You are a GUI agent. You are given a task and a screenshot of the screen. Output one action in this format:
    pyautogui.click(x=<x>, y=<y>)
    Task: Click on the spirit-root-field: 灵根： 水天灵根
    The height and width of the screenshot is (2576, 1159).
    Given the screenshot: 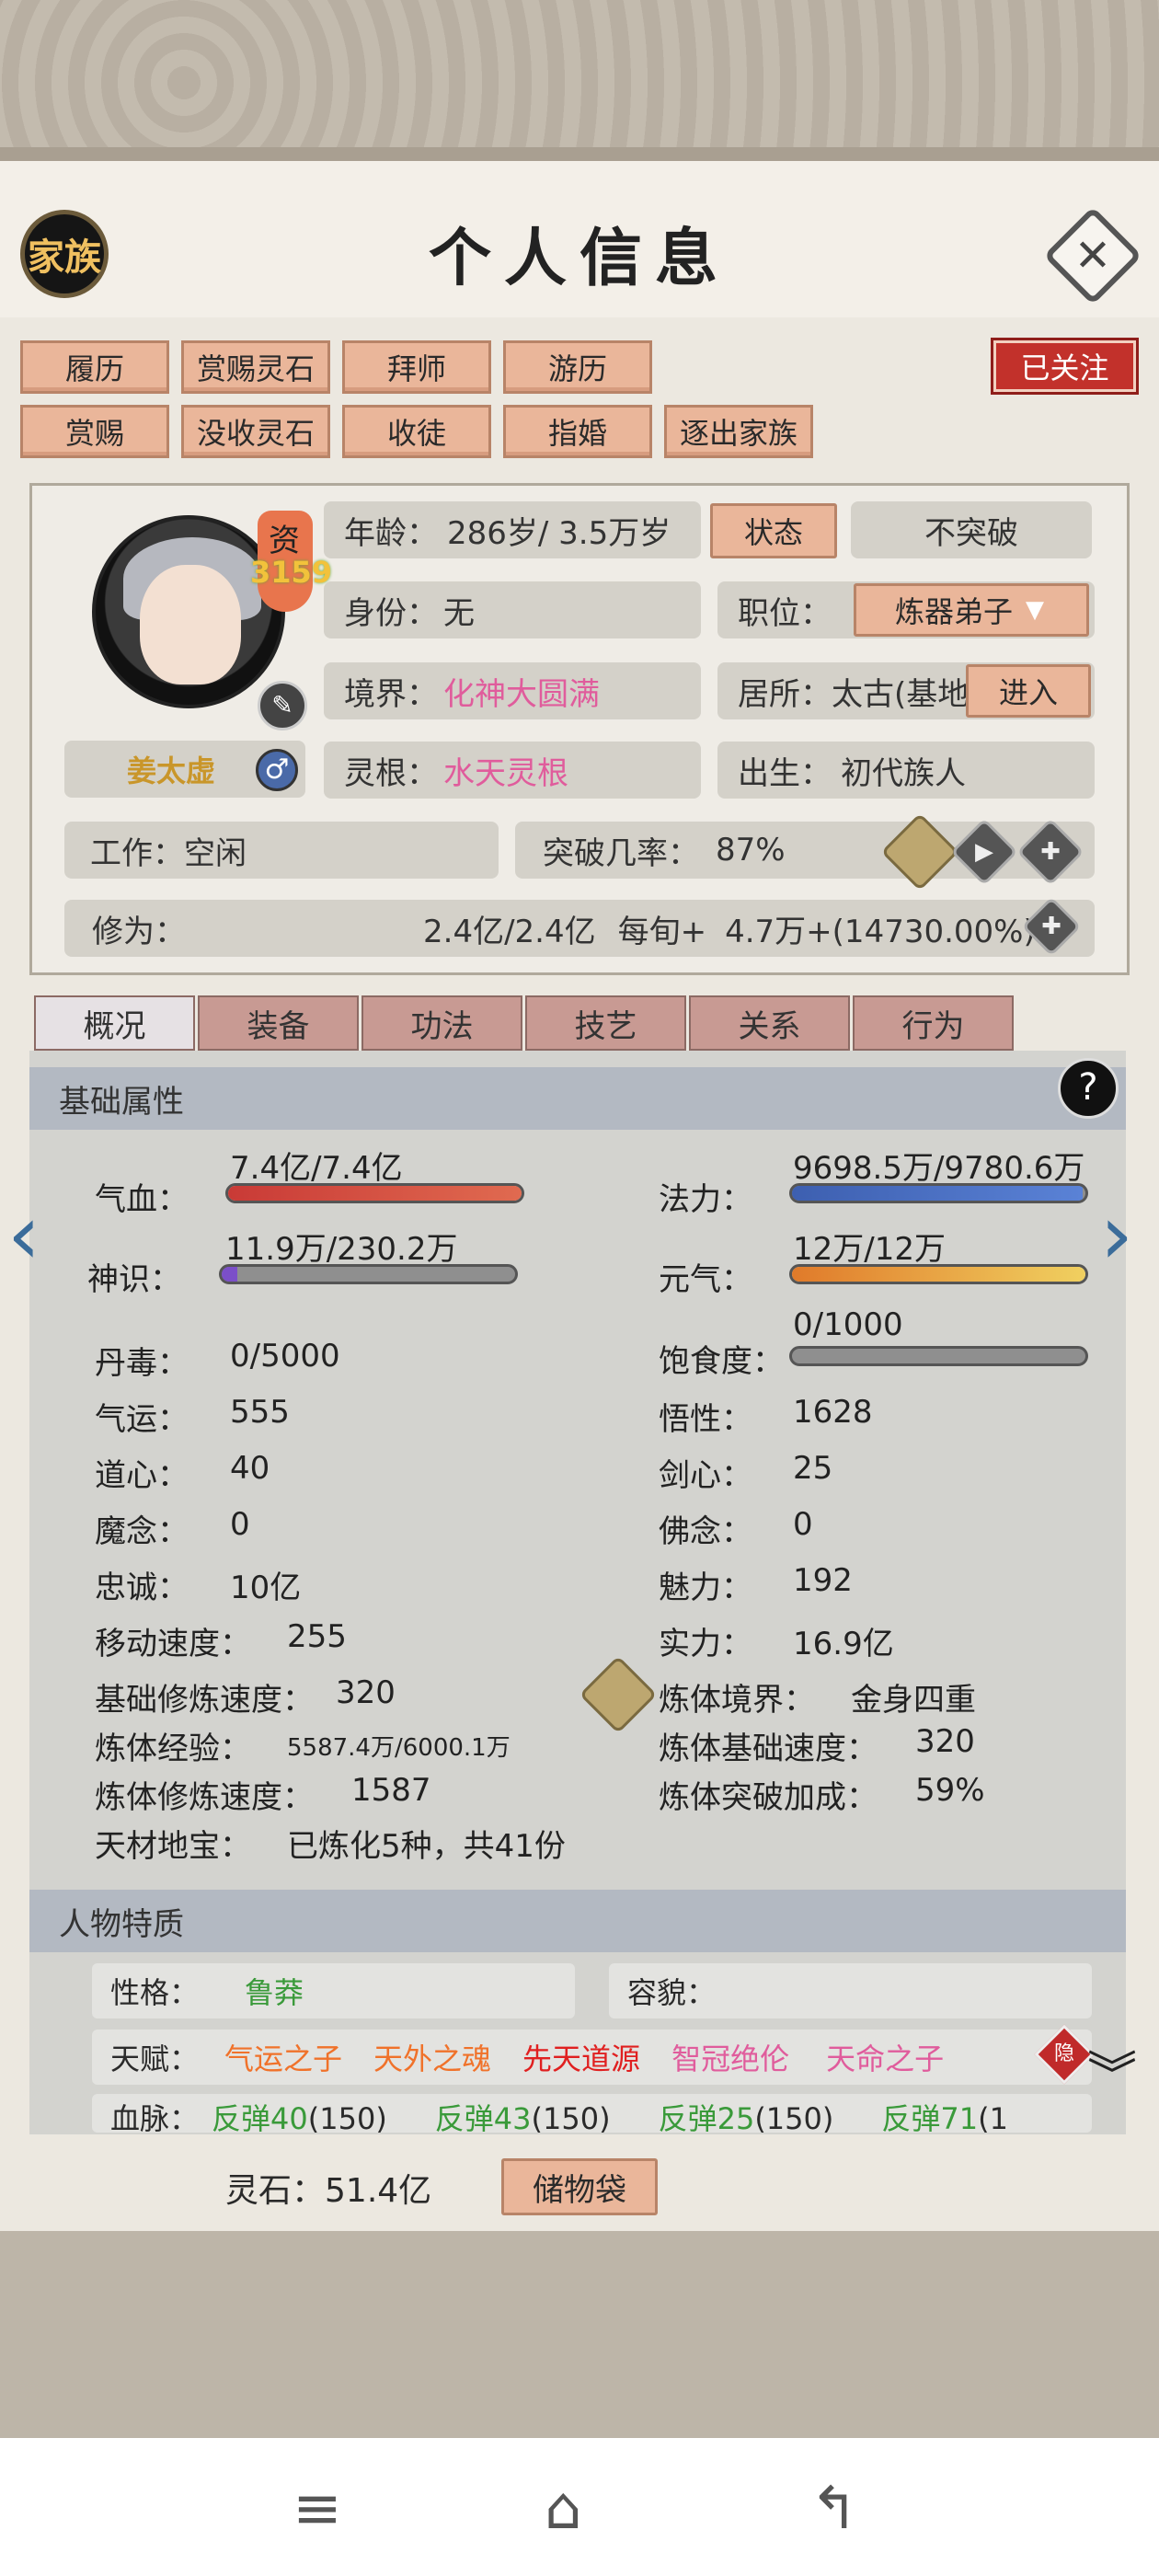 What is the action you would take?
    pyautogui.click(x=512, y=770)
    